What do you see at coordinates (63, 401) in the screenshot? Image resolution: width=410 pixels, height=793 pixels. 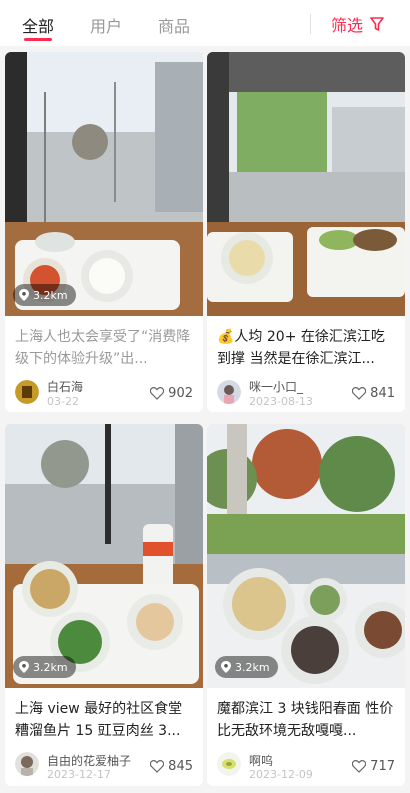 I see `post-date: 03-22` at bounding box center [63, 401].